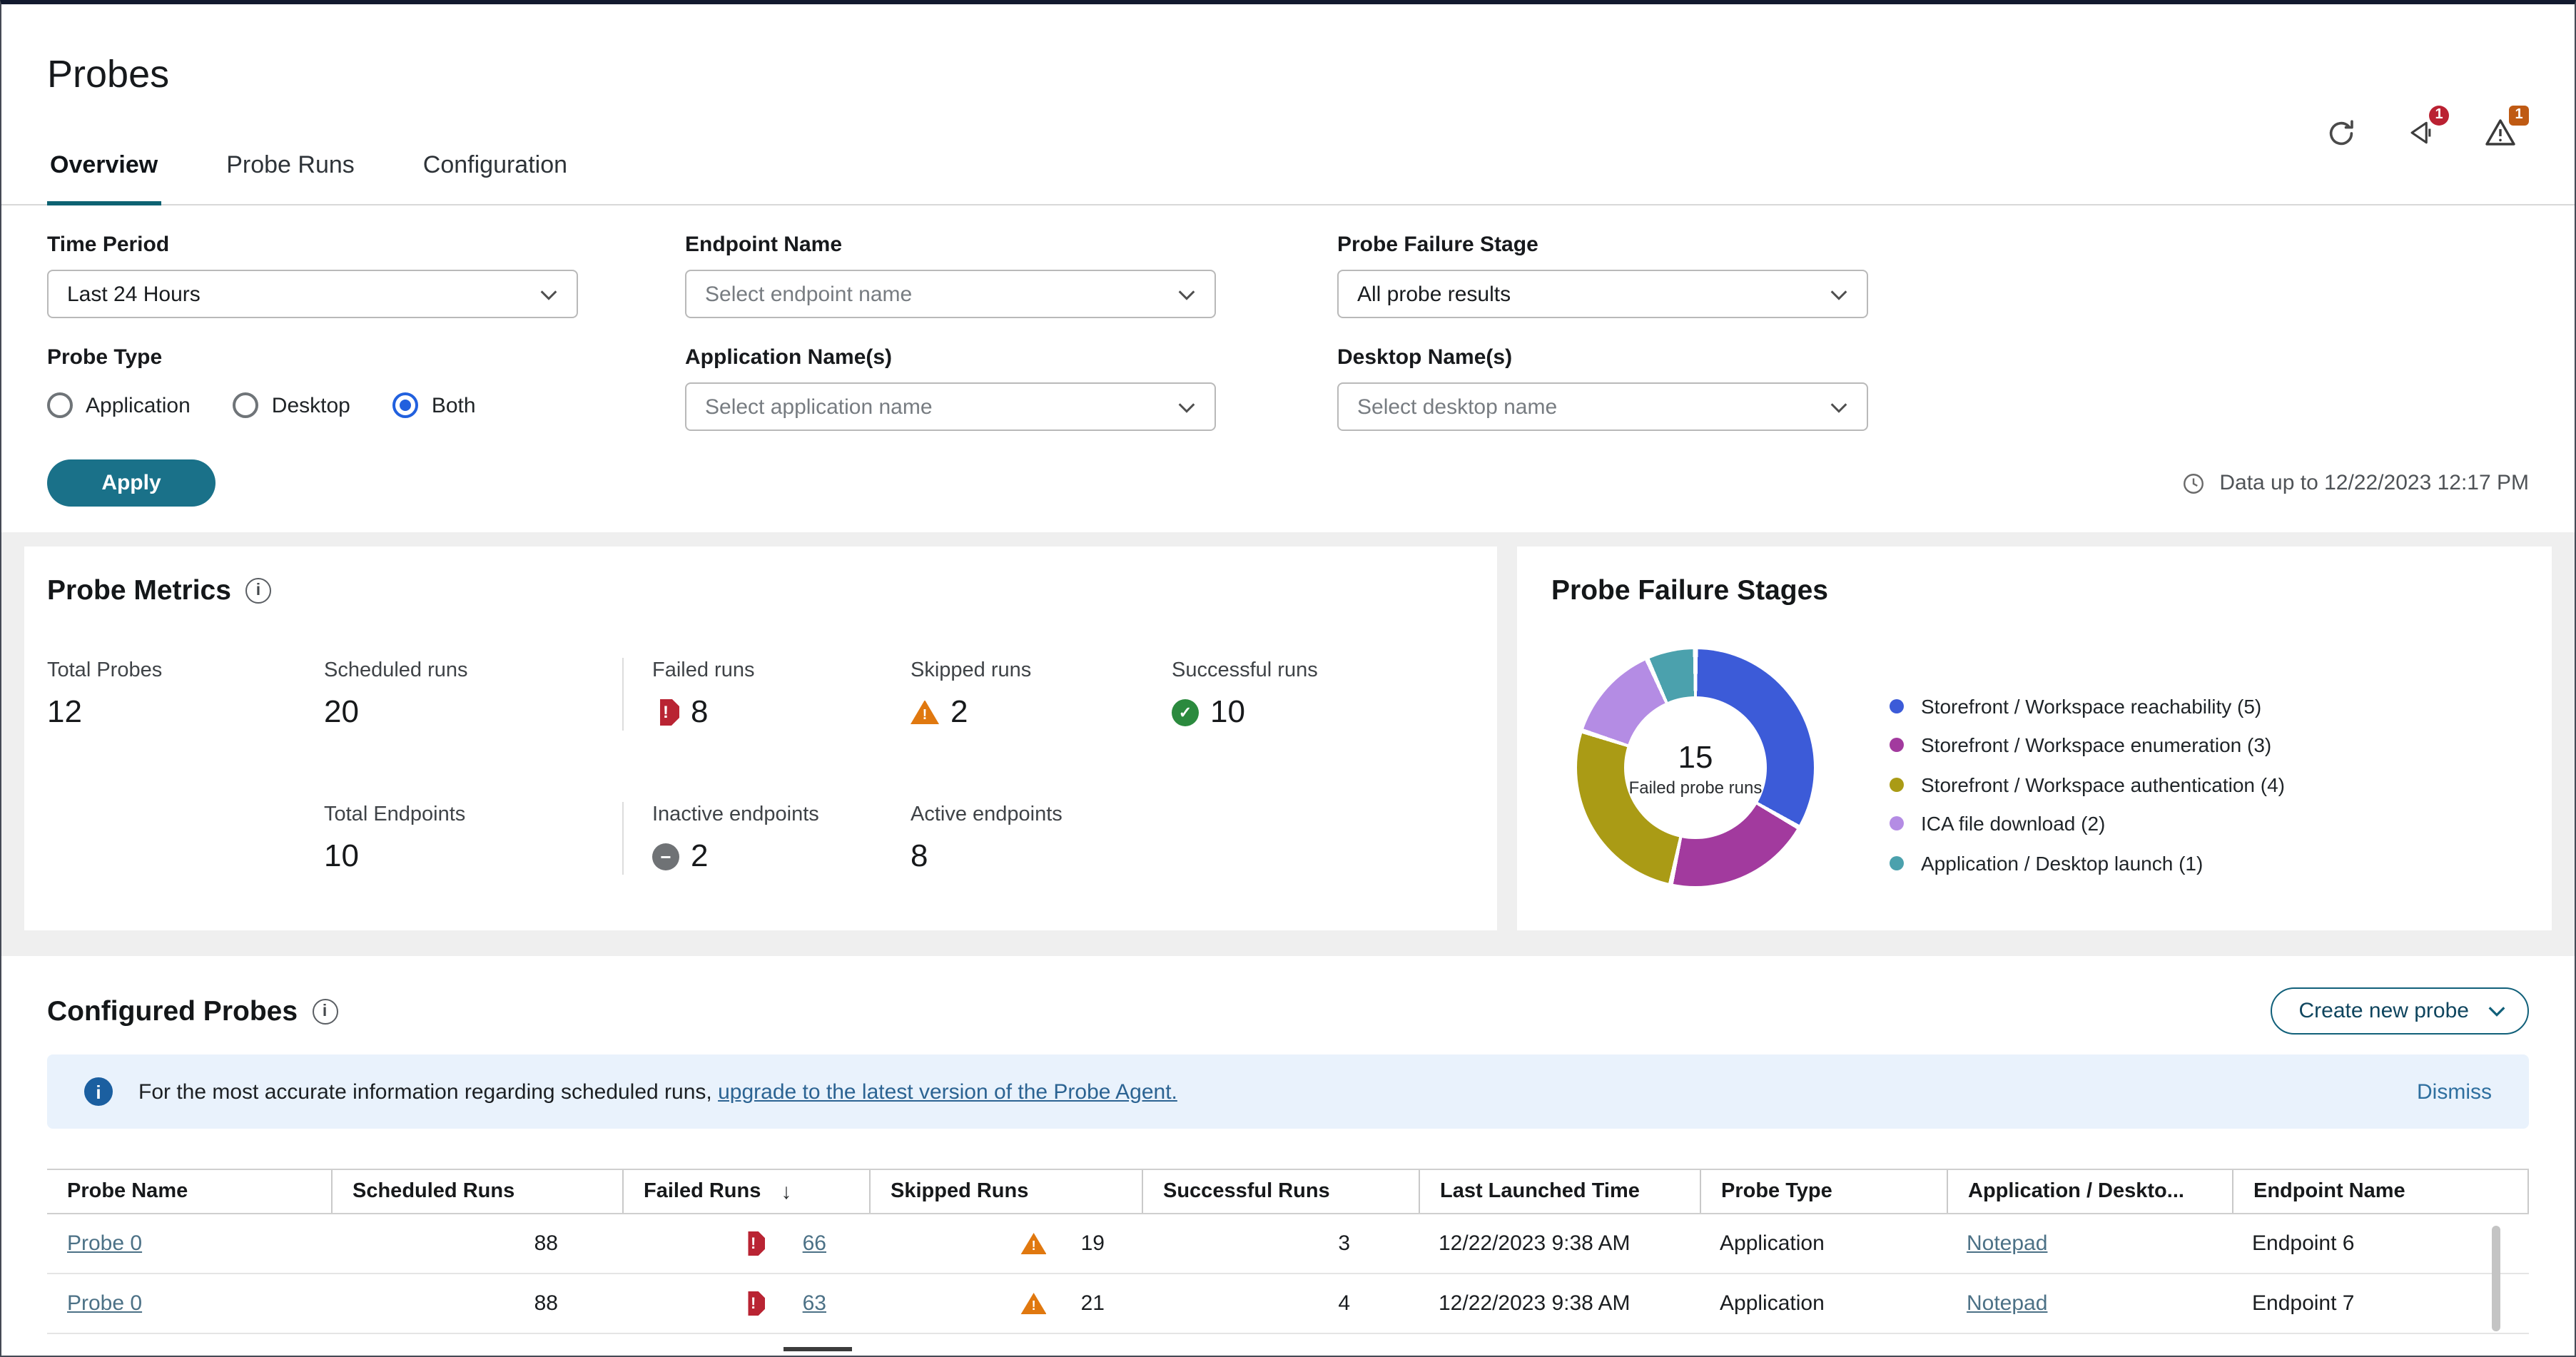 The width and height of the screenshot is (2576, 1357). I want to click on alerts-badge: 1, so click(2519, 116).